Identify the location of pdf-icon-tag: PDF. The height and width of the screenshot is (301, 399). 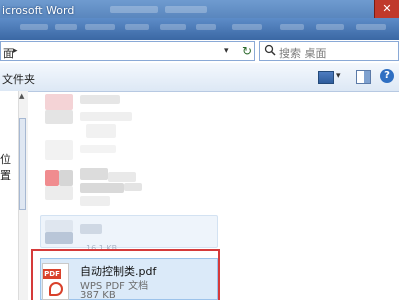
(52, 274).